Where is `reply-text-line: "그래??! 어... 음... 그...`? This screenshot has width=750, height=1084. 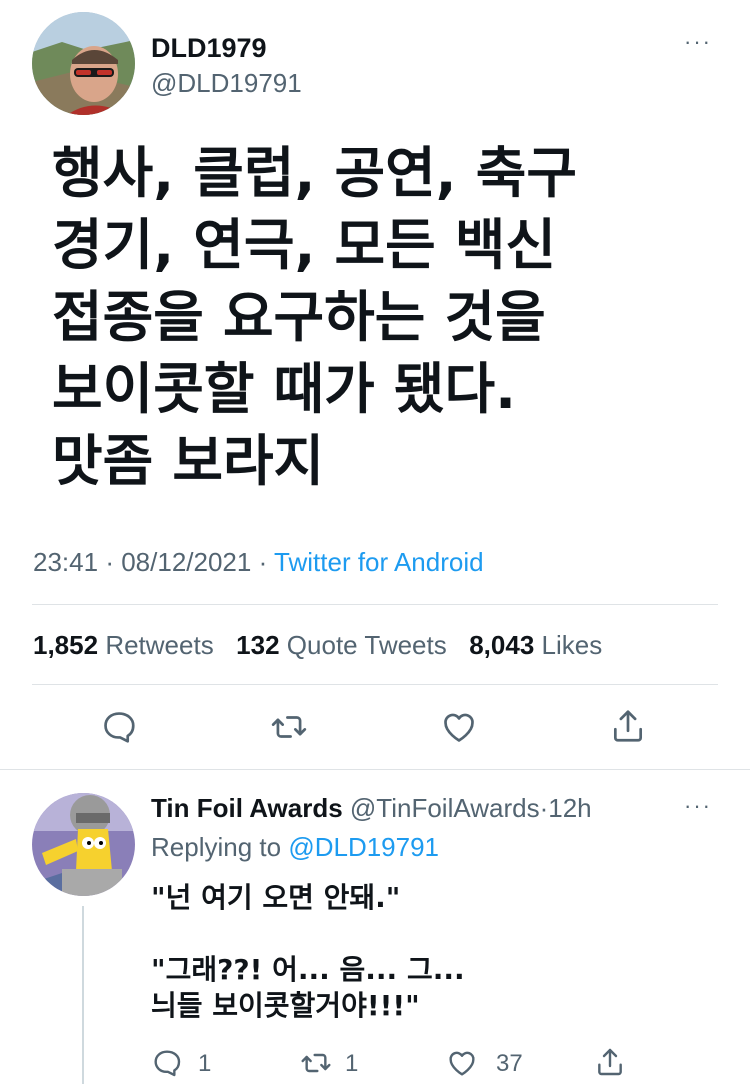
reply-text-line: "그래??! 어... 음... 그... is located at coordinates (308, 969).